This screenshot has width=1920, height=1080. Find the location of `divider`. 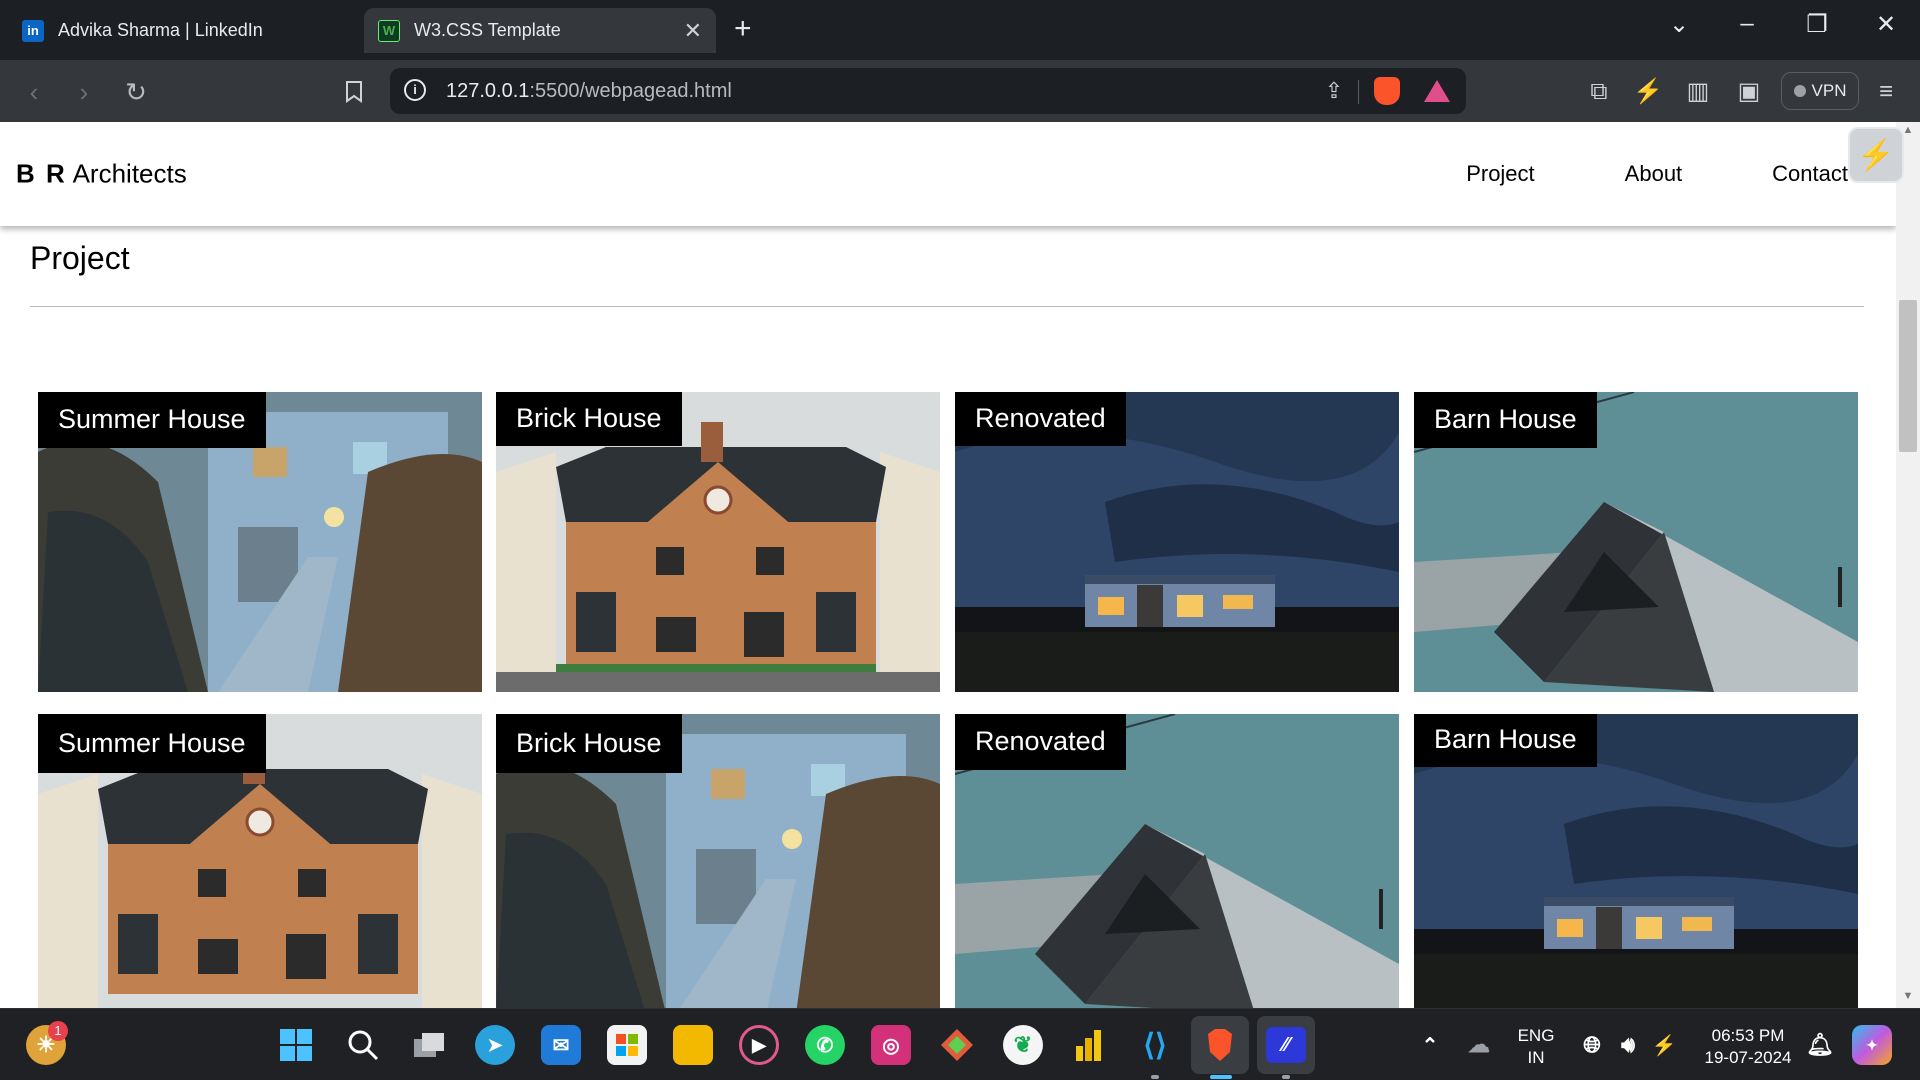

divider is located at coordinates (1358, 92).